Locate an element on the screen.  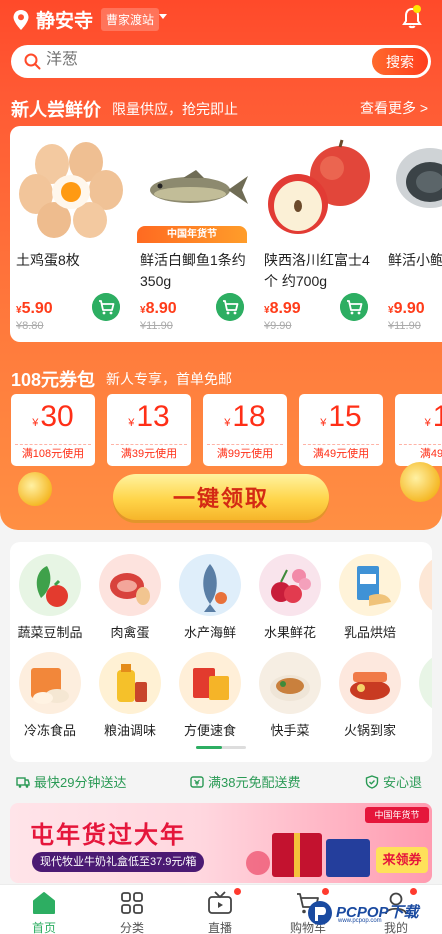
home-icon is located at coordinates (44, 903).